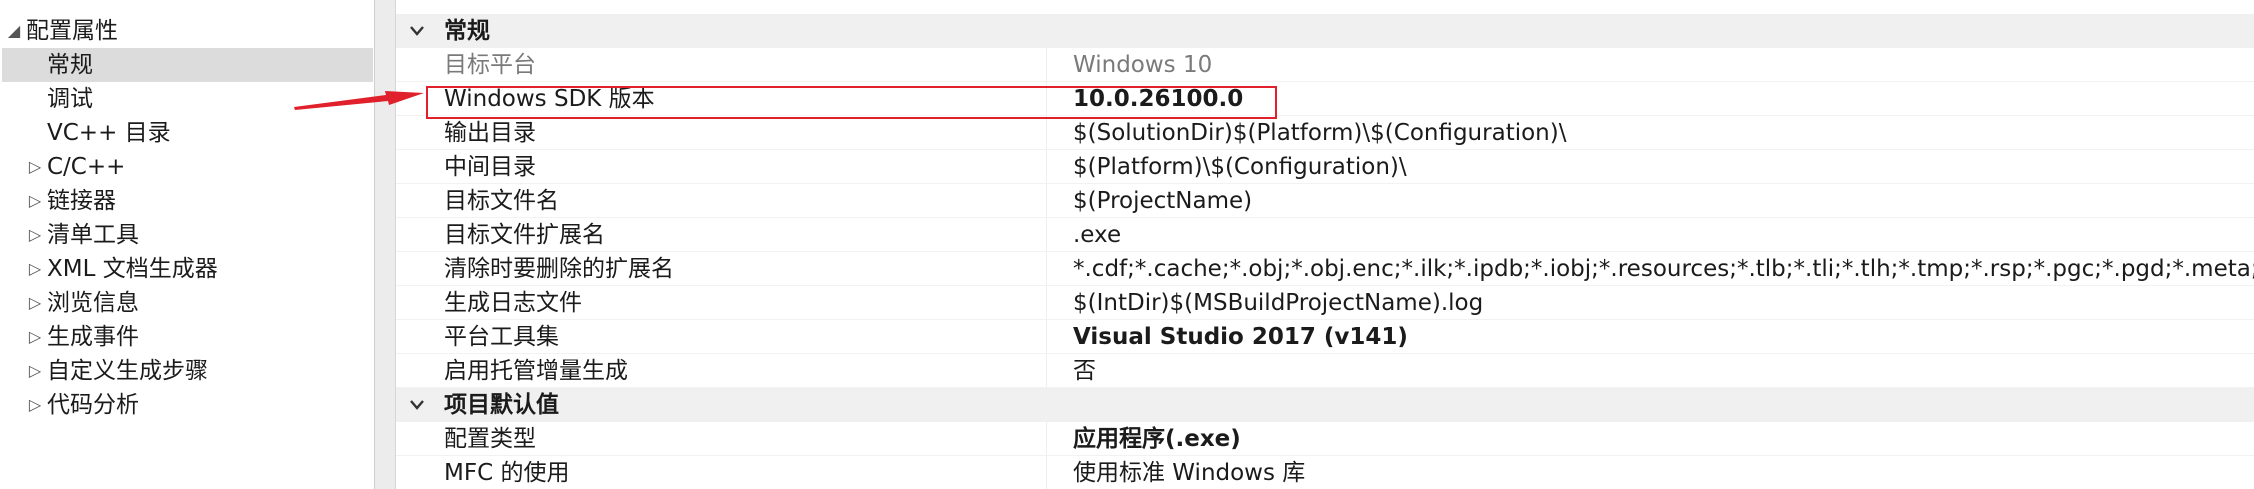 Image resolution: width=2254 pixels, height=489 pixels. What do you see at coordinates (93, 405) in the screenshot?
I see `tree-item-label: 代码分析` at bounding box center [93, 405].